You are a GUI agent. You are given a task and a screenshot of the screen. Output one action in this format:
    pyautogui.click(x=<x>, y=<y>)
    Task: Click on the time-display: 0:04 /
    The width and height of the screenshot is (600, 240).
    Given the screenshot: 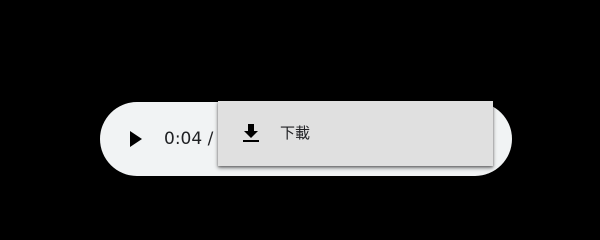 What is the action you would take?
    pyautogui.click(x=189, y=139)
    